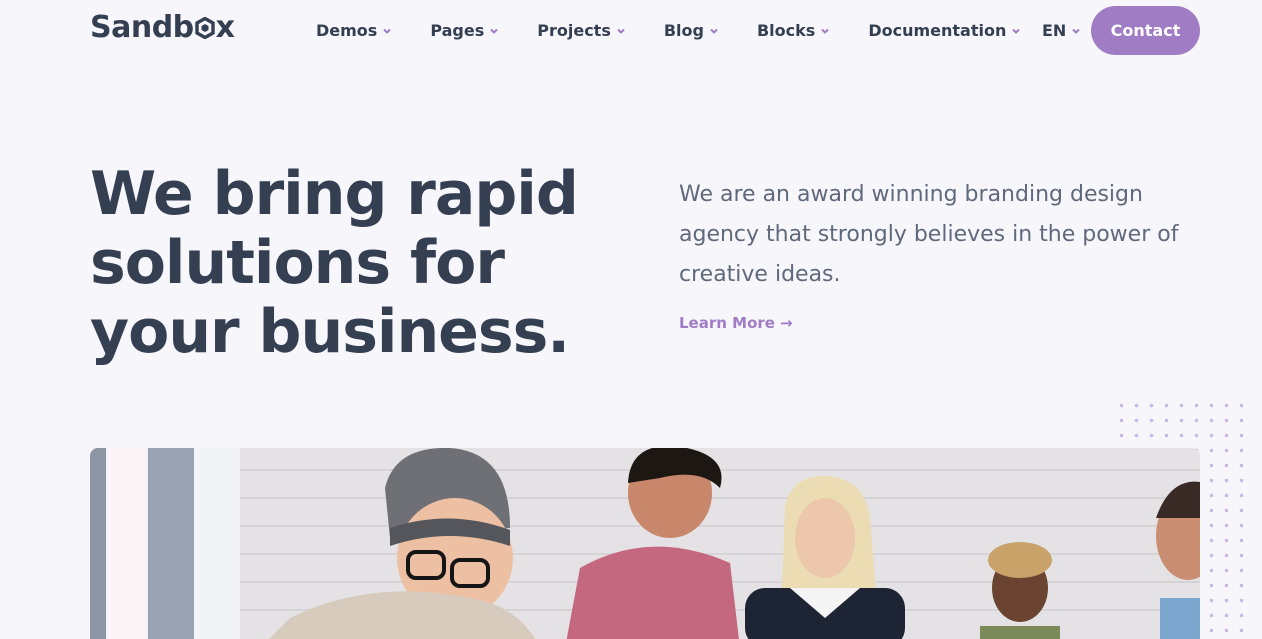 The height and width of the screenshot is (639, 1262). What do you see at coordinates (457, 30) in the screenshot?
I see `nav-item-label: Pages` at bounding box center [457, 30].